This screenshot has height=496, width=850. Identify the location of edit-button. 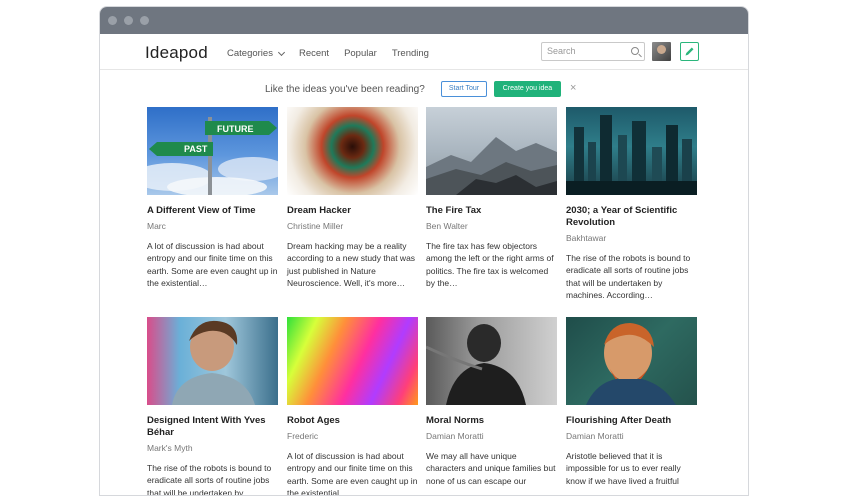
(689, 51).